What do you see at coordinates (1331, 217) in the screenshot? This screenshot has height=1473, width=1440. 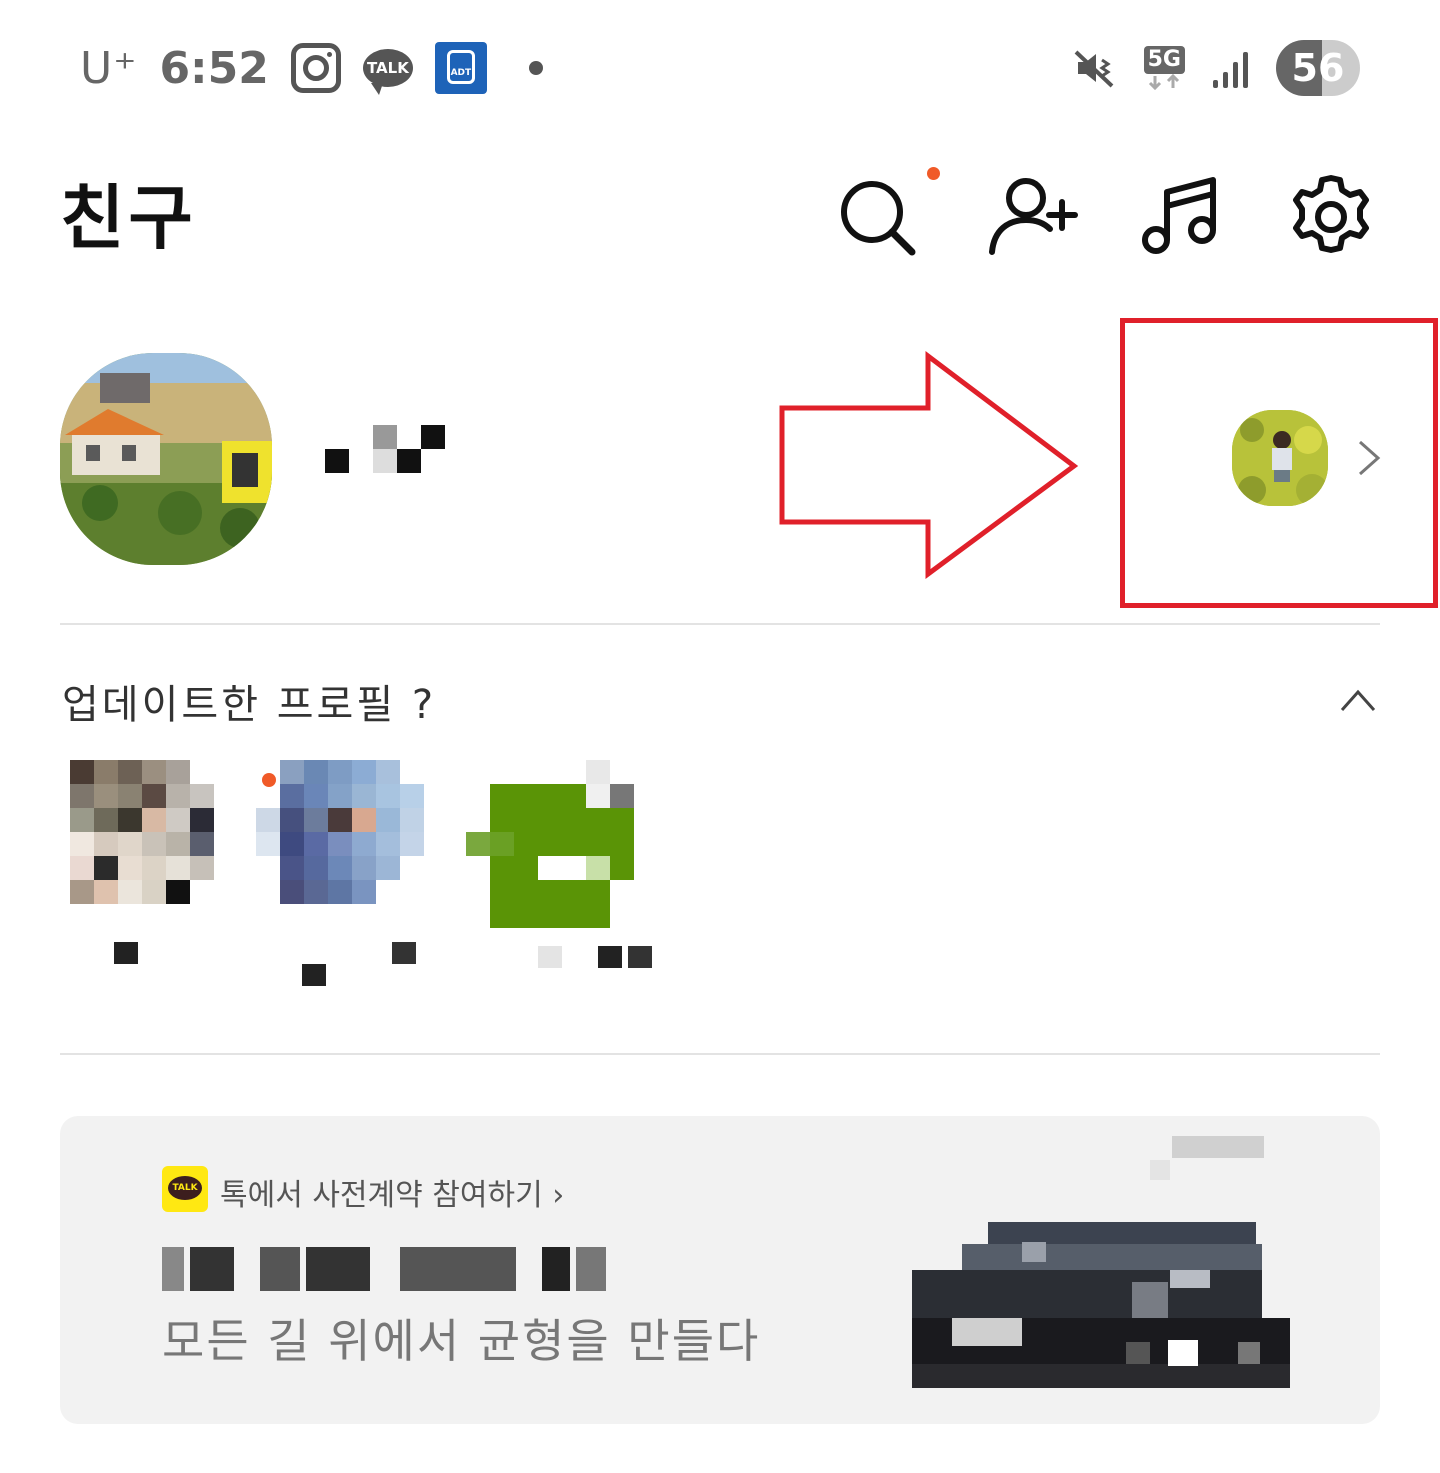 I see `settings-icon` at bounding box center [1331, 217].